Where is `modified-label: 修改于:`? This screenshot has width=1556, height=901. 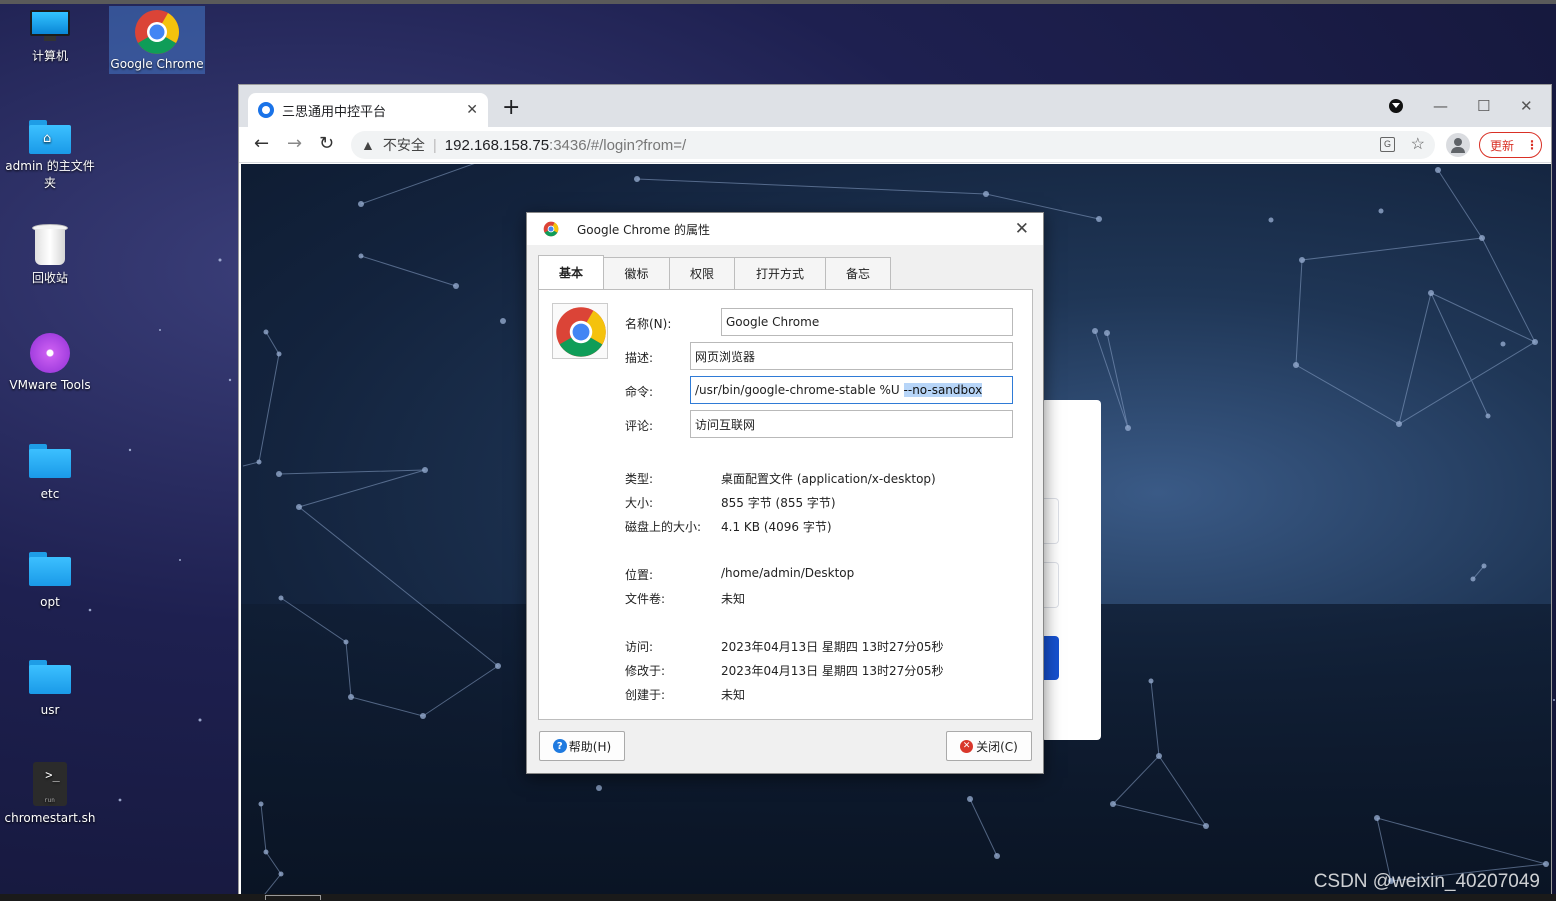
modified-label: 修改于: is located at coordinates (645, 671).